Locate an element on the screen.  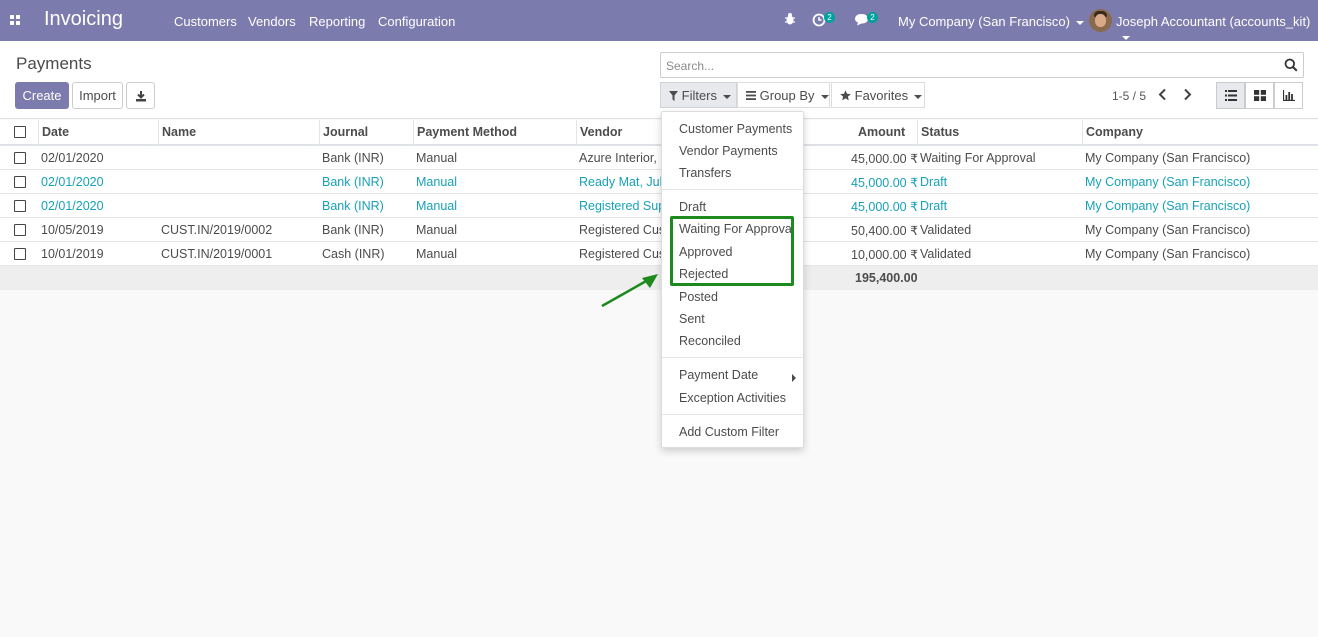
menu-customers: Customers is located at coordinates (205, 21).